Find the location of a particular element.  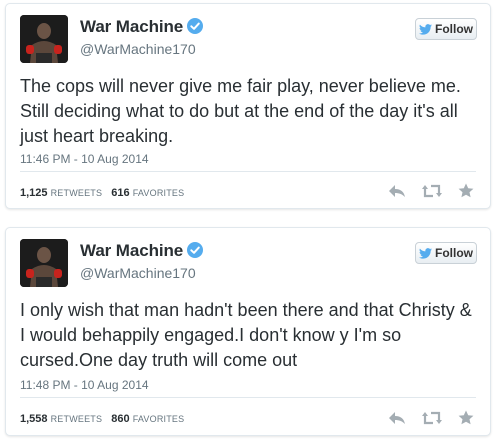

tweet-stats: 1,125 RETWEETS 616 FAVORITES is located at coordinates (105, 193).